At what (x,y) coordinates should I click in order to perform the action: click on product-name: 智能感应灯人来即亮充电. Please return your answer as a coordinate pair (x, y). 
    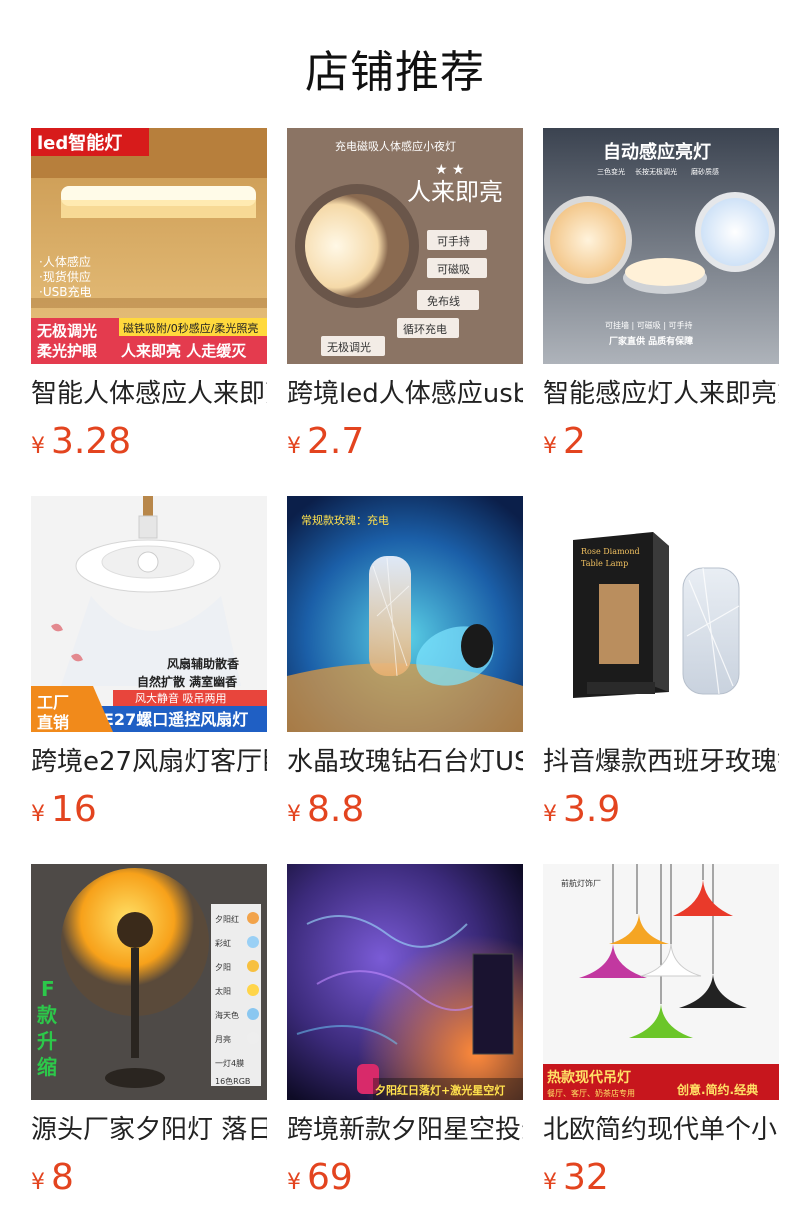
    Looking at the image, I should click on (661, 394).